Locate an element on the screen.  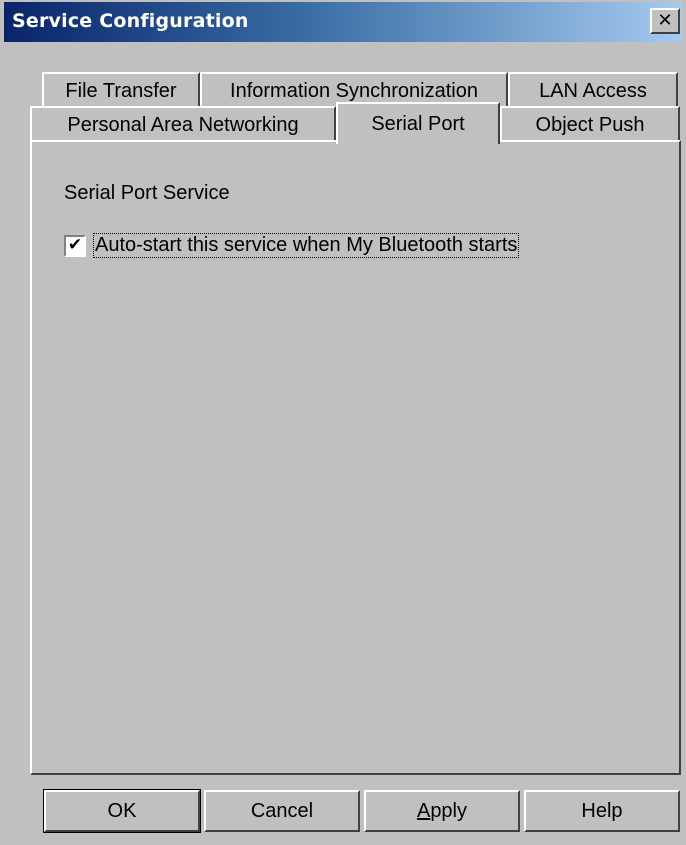
tab-object-push: Object Push is located at coordinates (590, 124).